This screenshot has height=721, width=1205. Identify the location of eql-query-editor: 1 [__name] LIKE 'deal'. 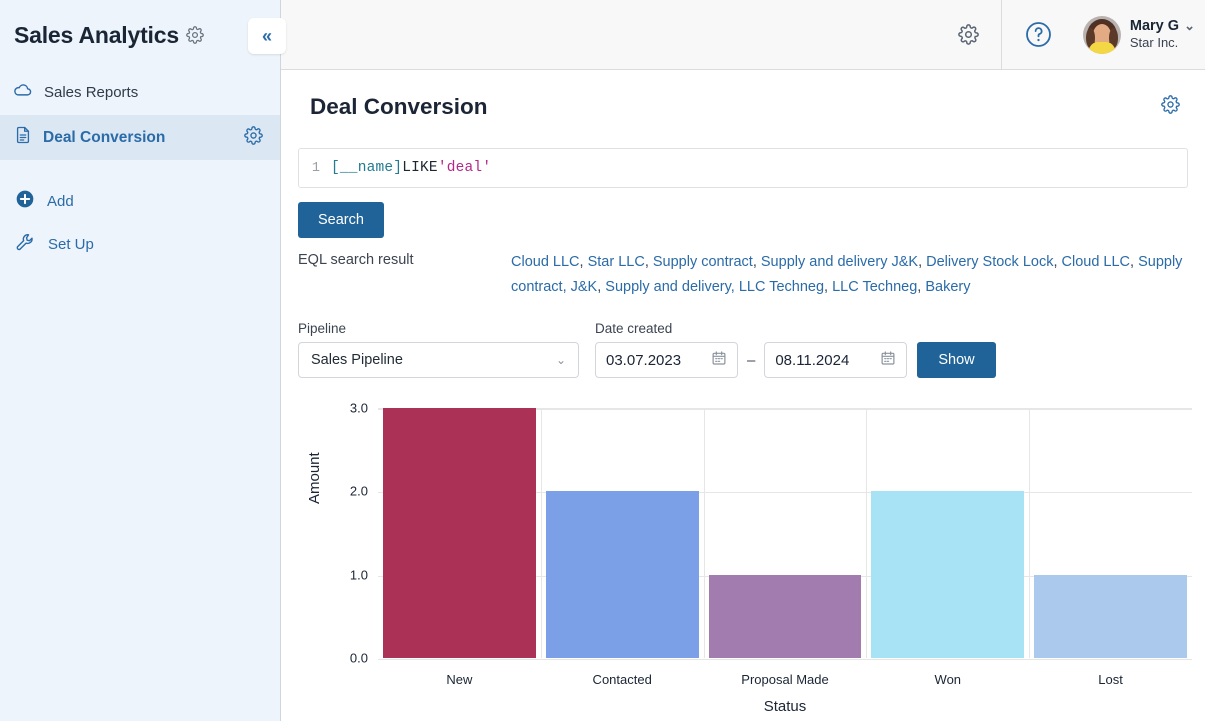
(743, 168).